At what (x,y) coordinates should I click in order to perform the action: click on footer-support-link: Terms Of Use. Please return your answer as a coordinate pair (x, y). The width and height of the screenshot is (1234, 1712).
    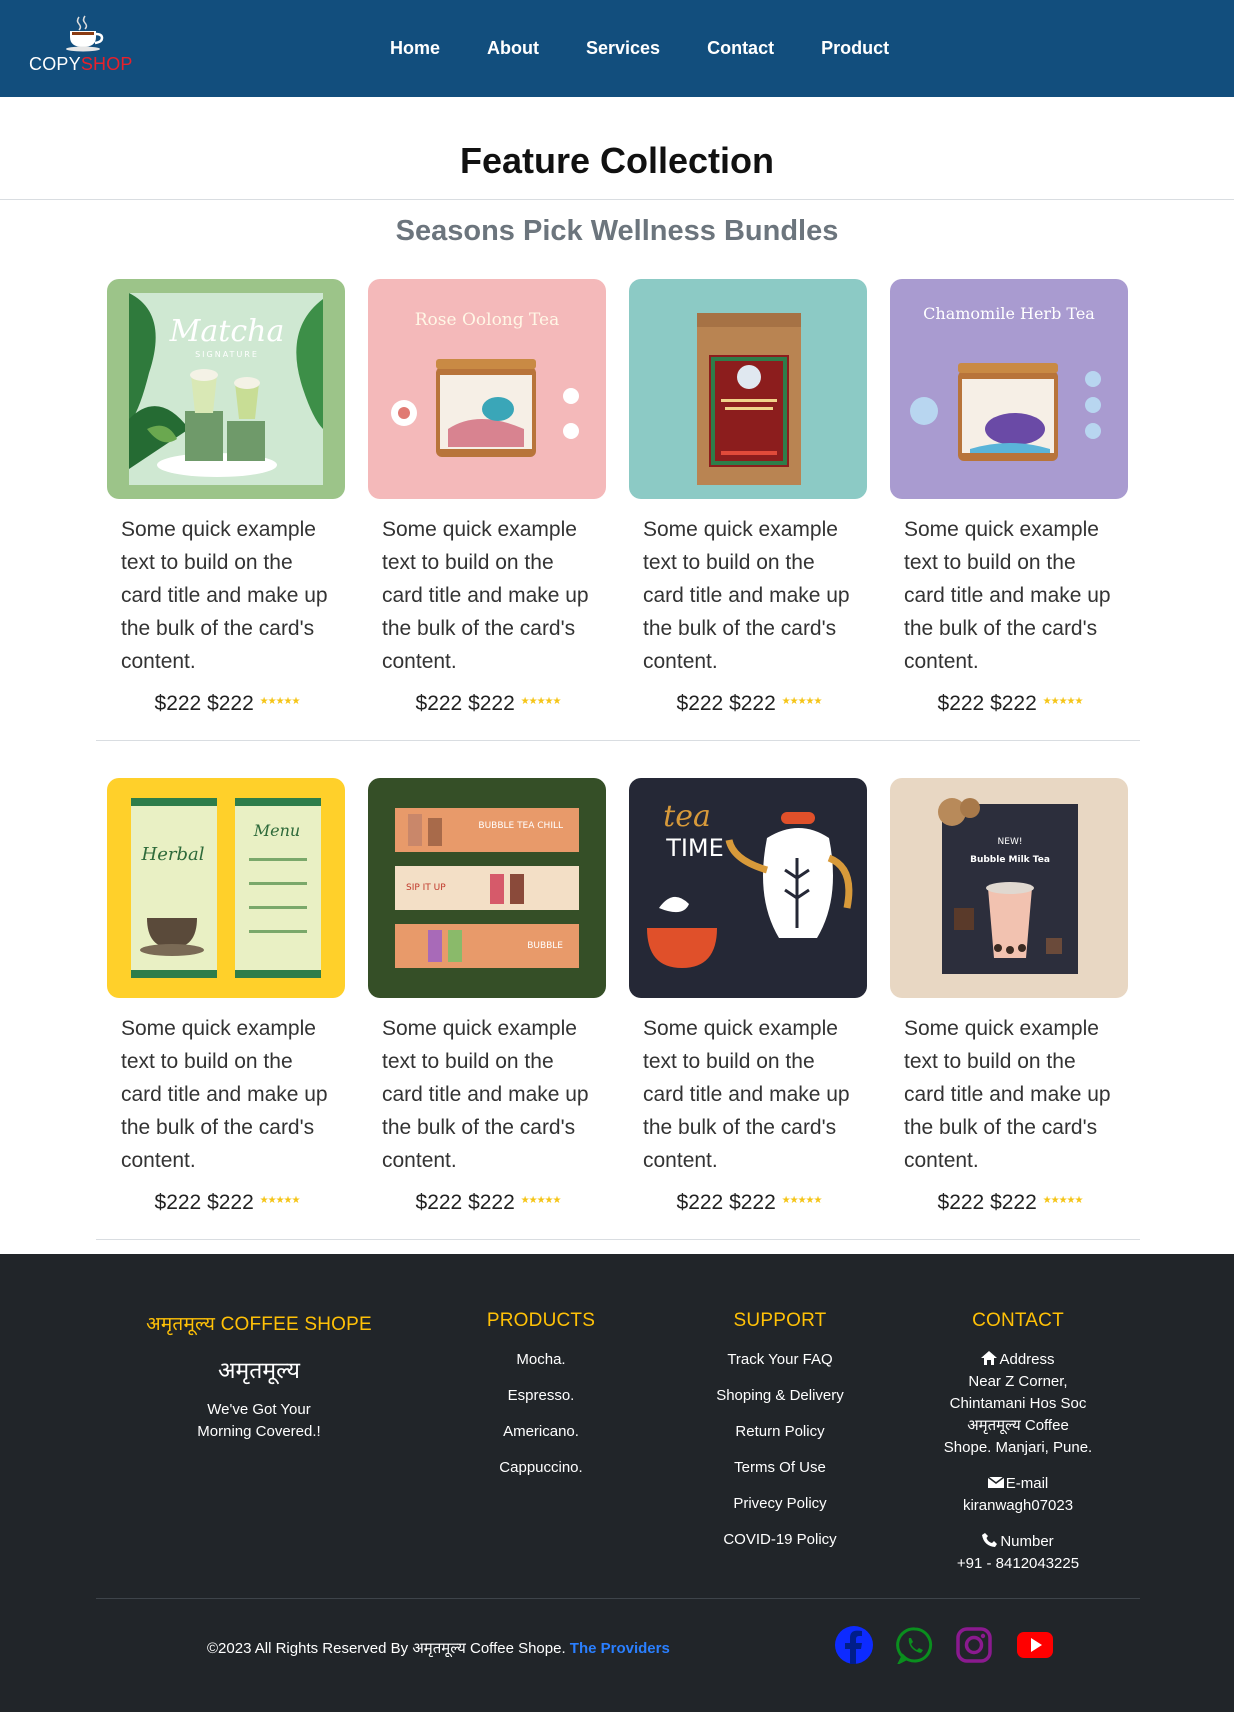
    Looking at the image, I should click on (780, 1468).